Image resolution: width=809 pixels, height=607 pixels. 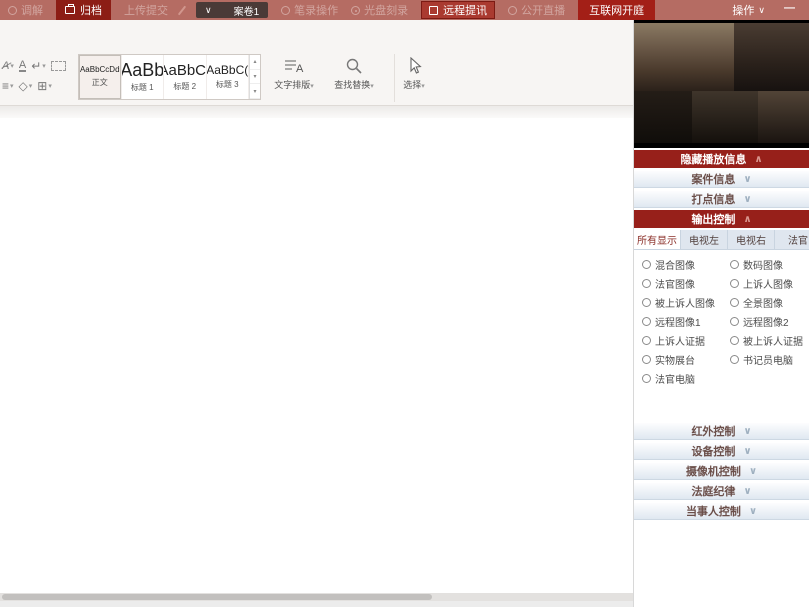 I want to click on style-heading2: AaBbC( 标题 2, so click(x=185, y=77).